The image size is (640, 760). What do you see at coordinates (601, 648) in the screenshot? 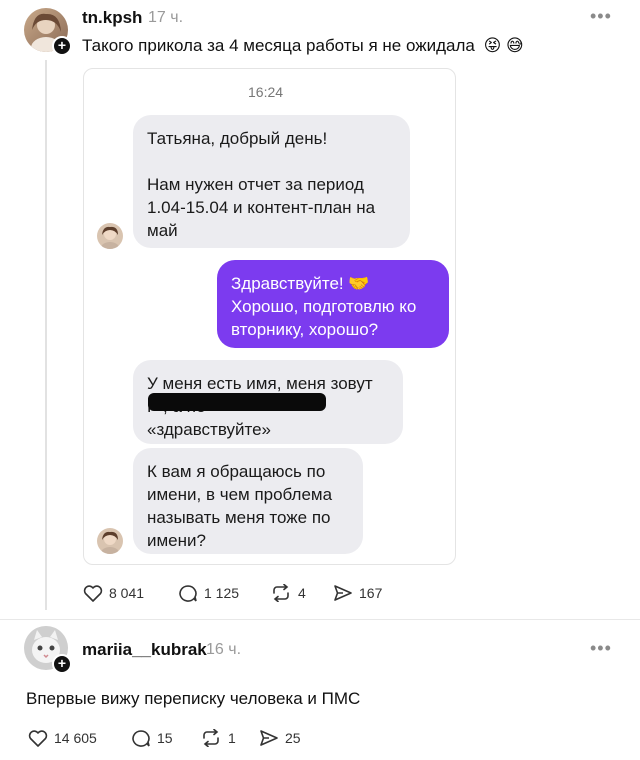
I see `reply-more-button: •••` at bounding box center [601, 648].